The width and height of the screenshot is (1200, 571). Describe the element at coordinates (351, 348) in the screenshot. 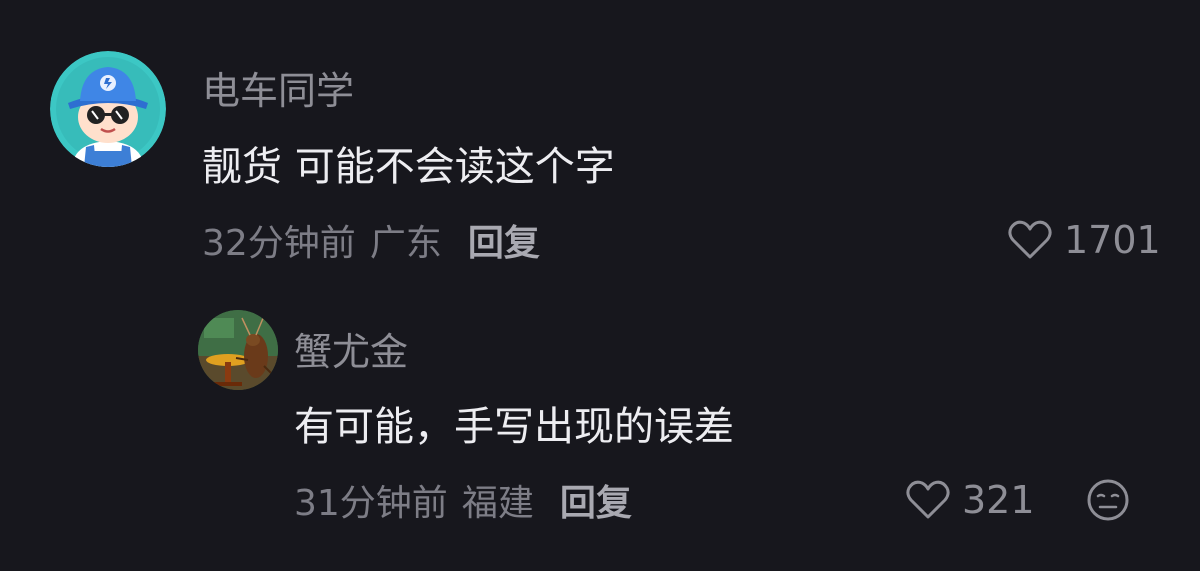

I see `username: 蟹尤金` at that location.